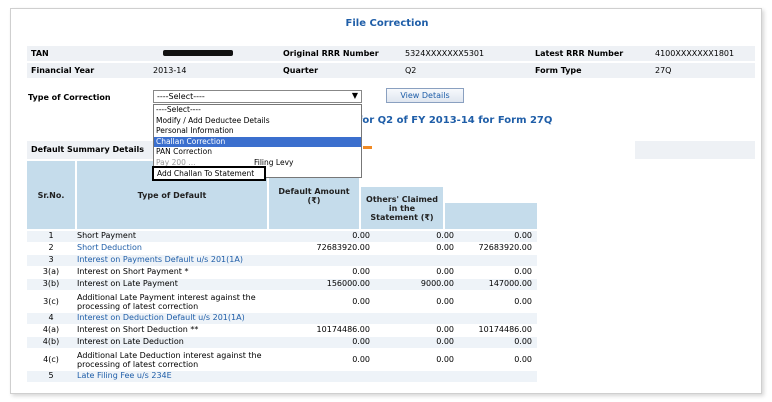 This screenshot has width=772, height=402. I want to click on option-select: ----Select----, so click(257, 110).